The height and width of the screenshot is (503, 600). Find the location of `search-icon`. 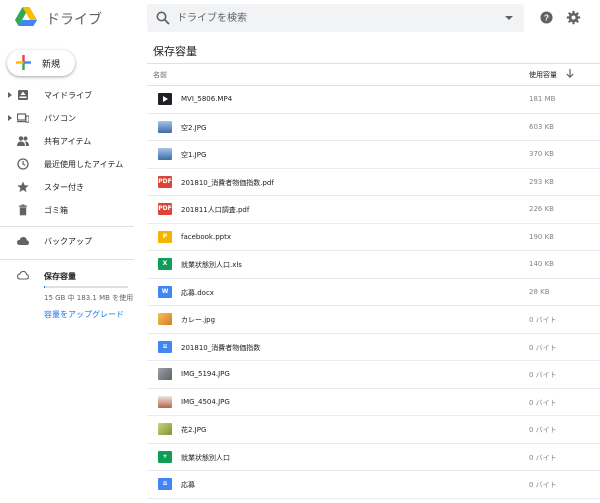

search-icon is located at coordinates (163, 18).